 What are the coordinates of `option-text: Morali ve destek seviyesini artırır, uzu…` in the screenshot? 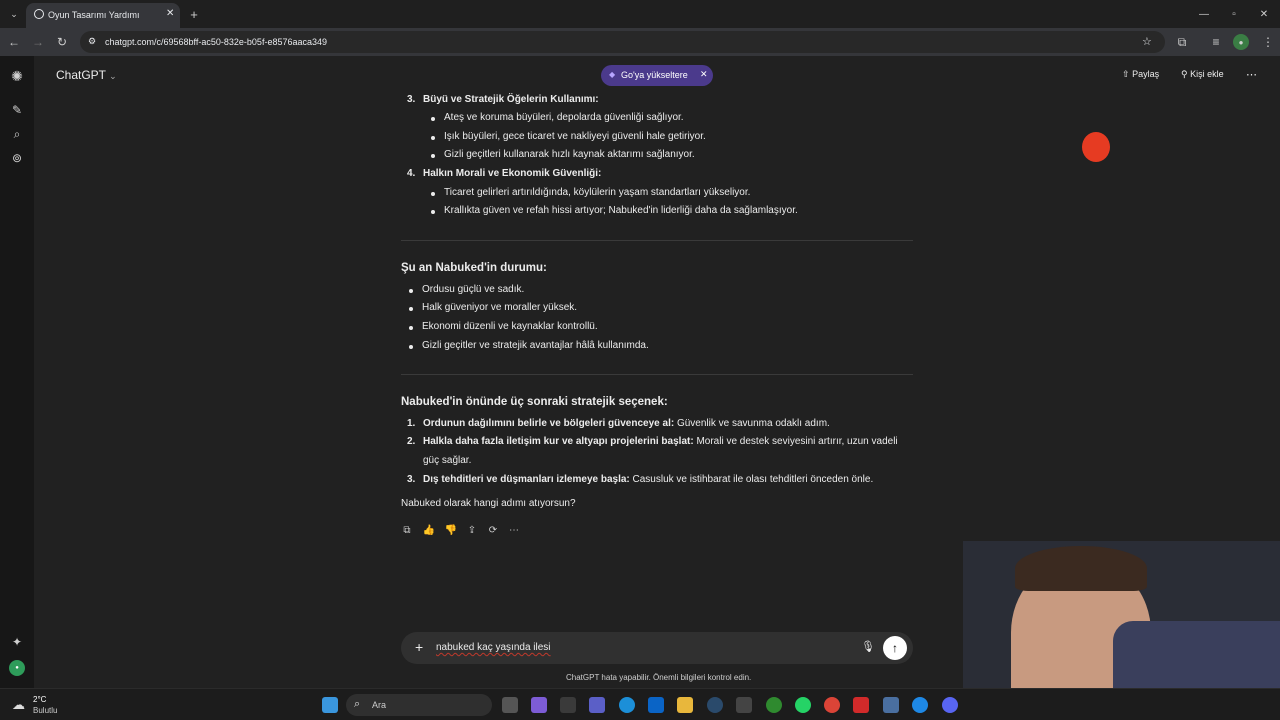 It's located at (795, 441).